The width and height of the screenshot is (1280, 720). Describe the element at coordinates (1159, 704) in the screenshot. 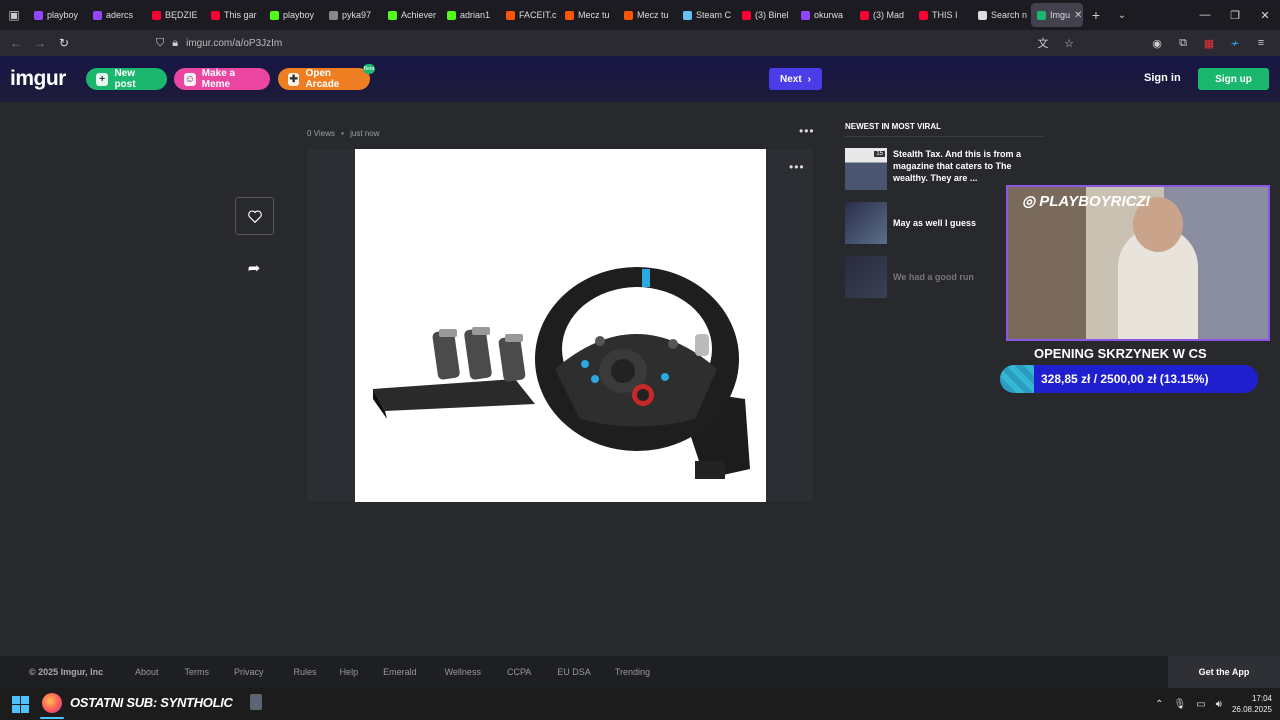

I see `chevron-up-icon: ⌃` at that location.